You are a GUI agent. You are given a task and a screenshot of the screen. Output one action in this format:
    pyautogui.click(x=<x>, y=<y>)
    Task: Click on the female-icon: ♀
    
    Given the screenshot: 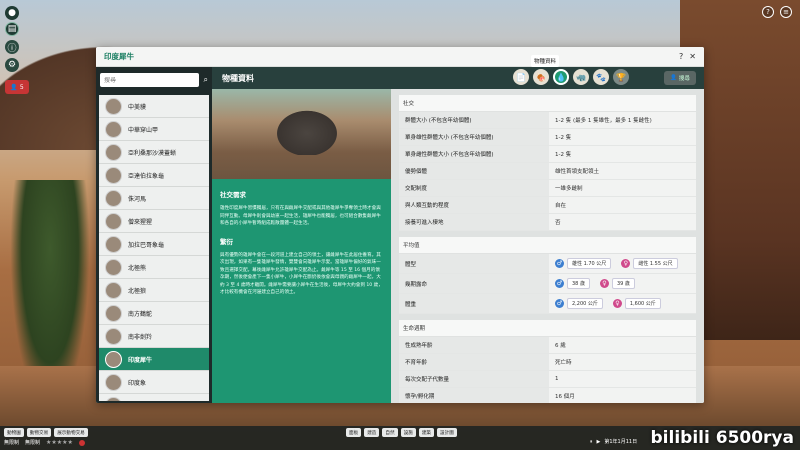 What is the action you would take?
    pyautogui.click(x=626, y=263)
    